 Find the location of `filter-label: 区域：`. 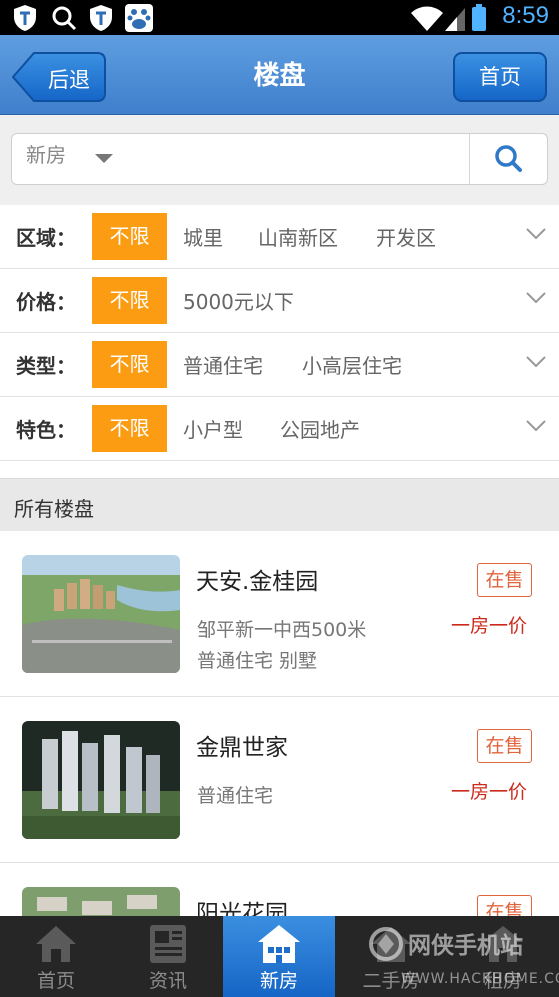

filter-label: 区域： is located at coordinates (46, 238).